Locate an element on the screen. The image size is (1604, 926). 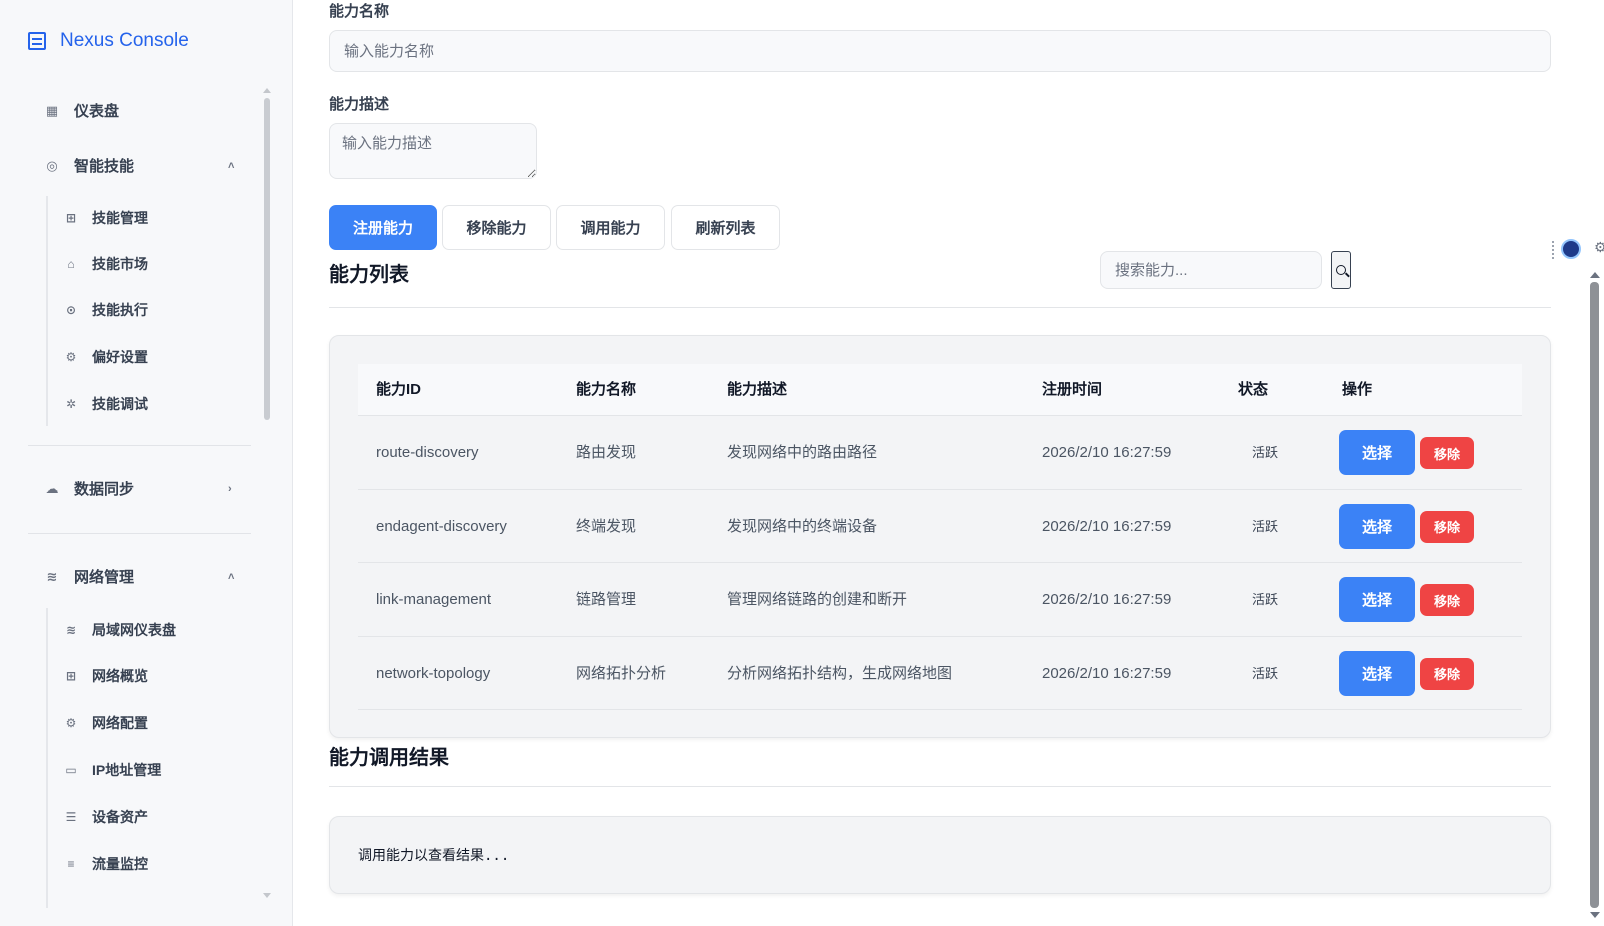
console-icon is located at coordinates (37, 41).